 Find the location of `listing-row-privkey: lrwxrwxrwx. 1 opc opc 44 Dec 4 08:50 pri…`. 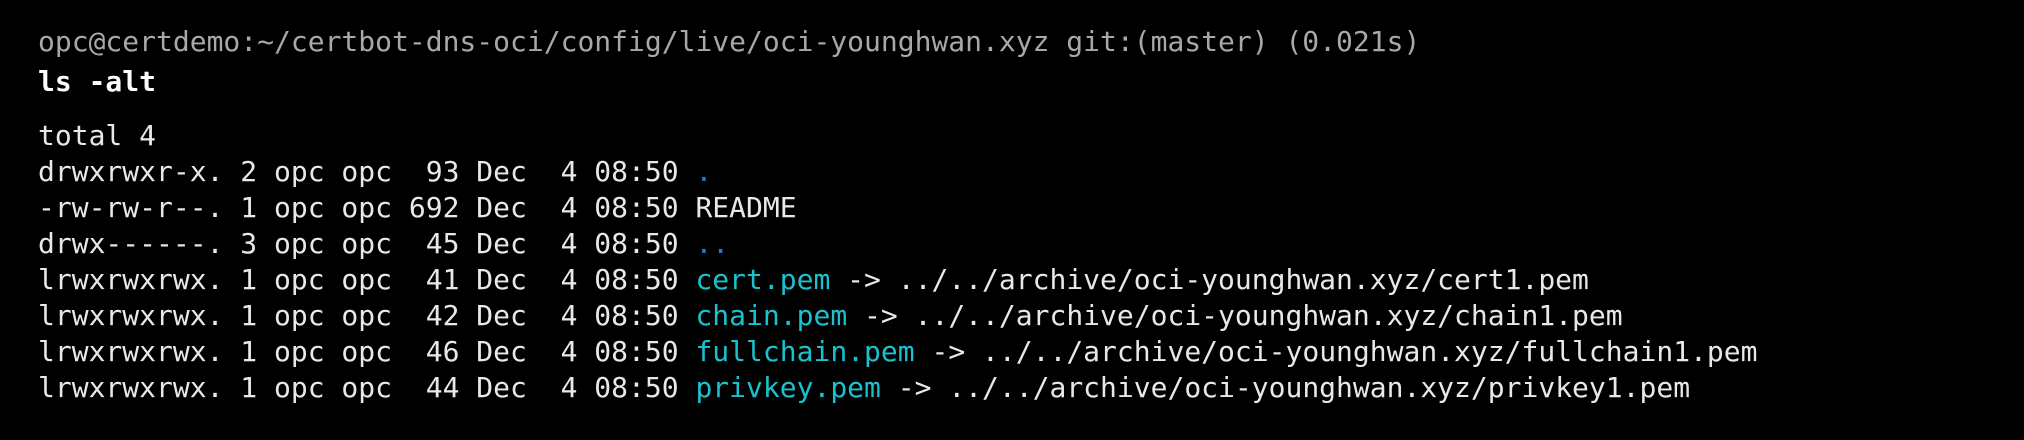

listing-row-privkey: lrwxrwxrwx. 1 opc opc 44 Dec 4 08:50 pri… is located at coordinates (1018, 388).